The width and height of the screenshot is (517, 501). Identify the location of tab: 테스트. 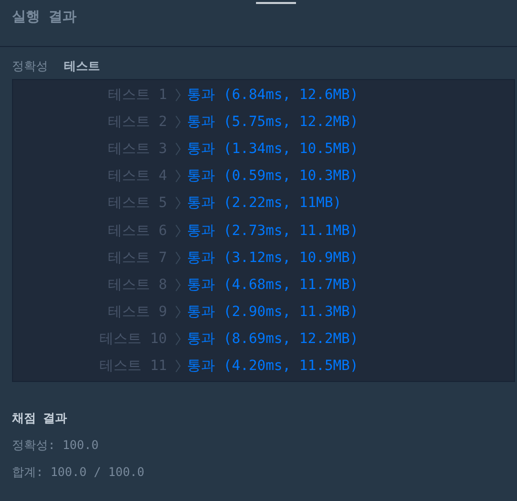
(82, 66).